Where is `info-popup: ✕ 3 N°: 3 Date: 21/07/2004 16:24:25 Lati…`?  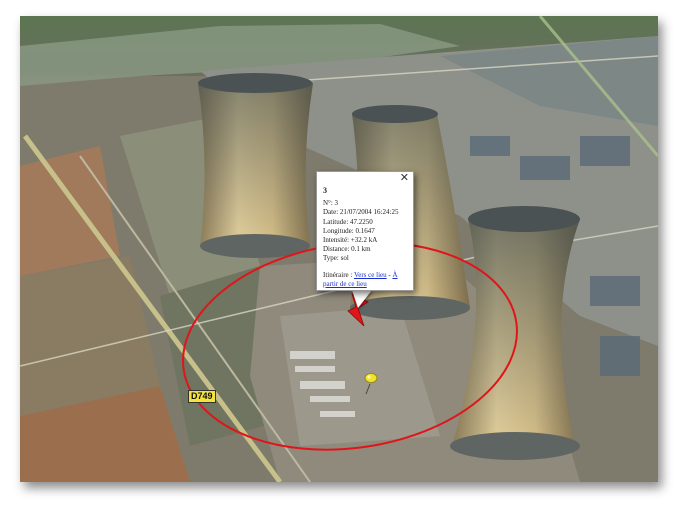
info-popup: ✕ 3 N°: 3 Date: 21/07/2004 16:24:25 Lati… is located at coordinates (365, 231).